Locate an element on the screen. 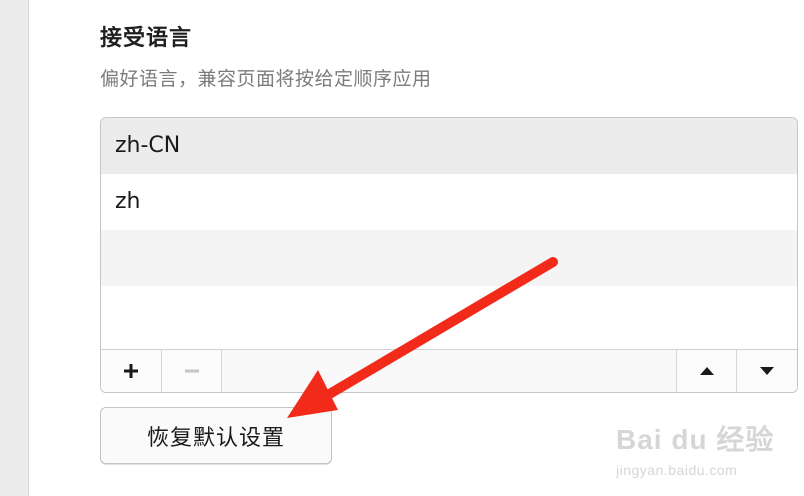 The height and width of the screenshot is (496, 804). baidu-jingyan-watermark: Bai du 经验 jingyan.baidu.com is located at coordinates (695, 448).